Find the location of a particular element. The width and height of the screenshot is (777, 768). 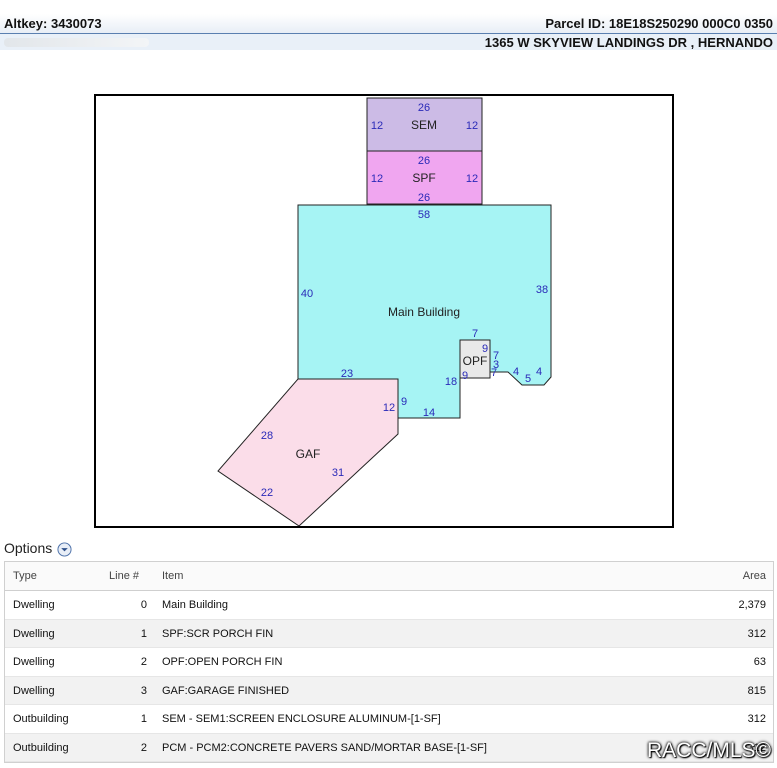

dim-garage-side: 12 is located at coordinates (389, 408).